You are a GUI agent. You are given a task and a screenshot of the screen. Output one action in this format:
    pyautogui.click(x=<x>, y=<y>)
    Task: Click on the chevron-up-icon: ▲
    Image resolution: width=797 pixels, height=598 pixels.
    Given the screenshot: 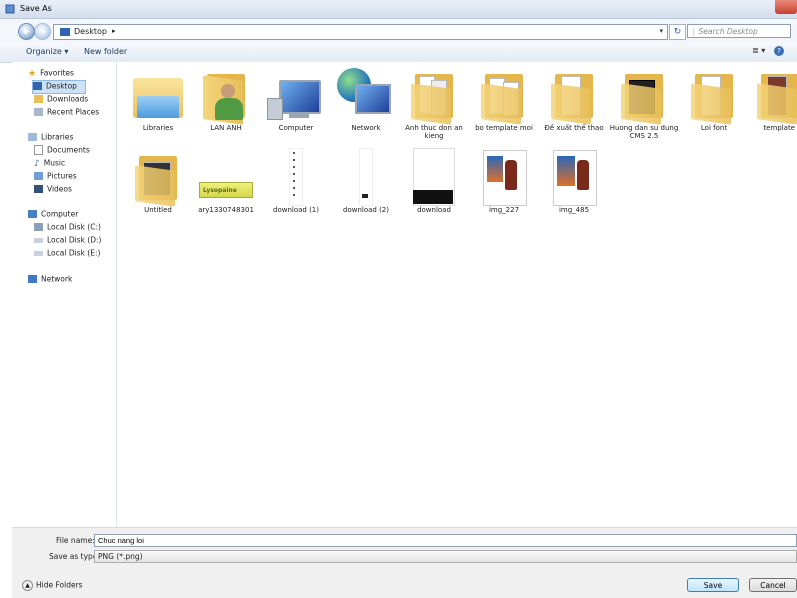 What is the action you would take?
    pyautogui.click(x=27, y=585)
    